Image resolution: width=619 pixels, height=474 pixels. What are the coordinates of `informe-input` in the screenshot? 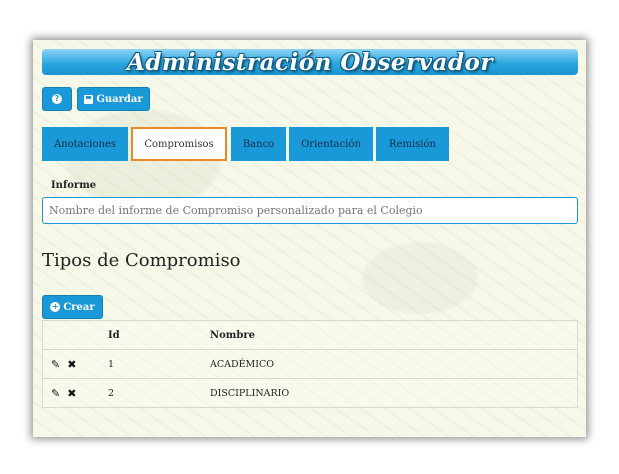 It's located at (310, 210).